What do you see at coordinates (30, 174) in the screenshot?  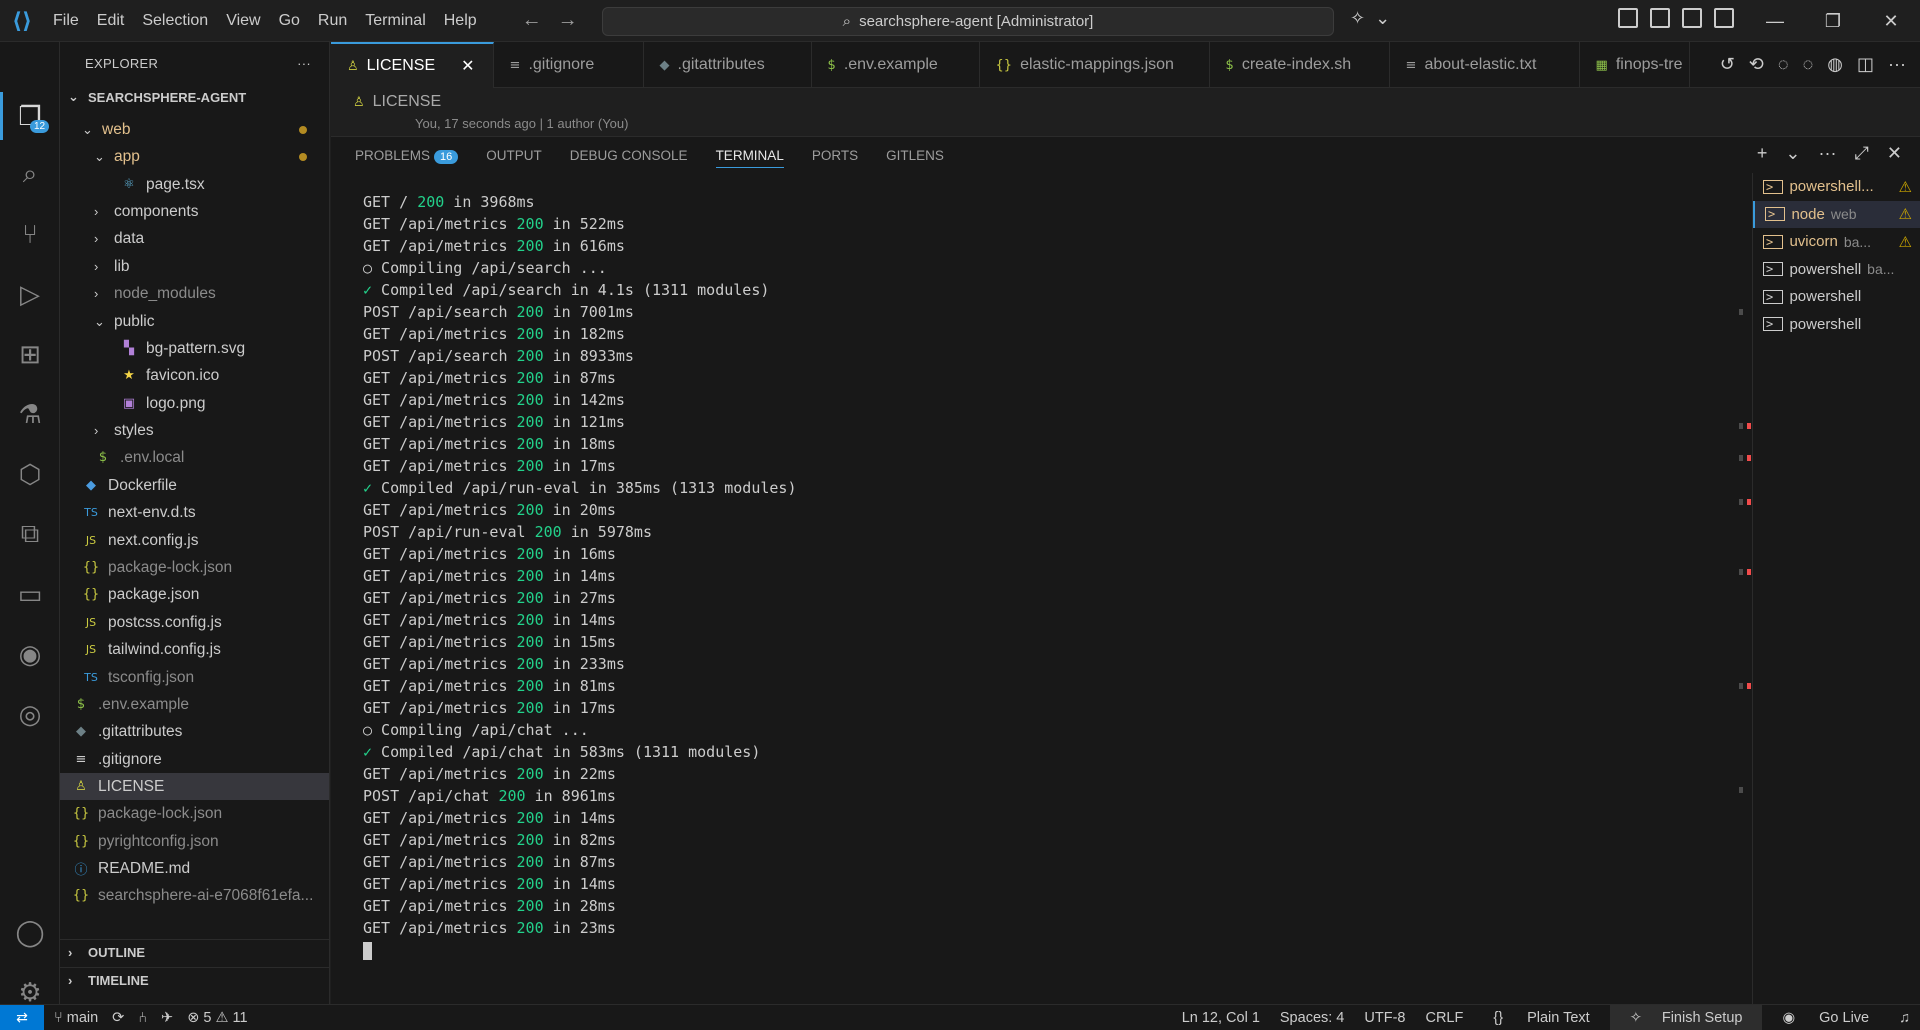 I see `search-view-icon: ⌕` at bounding box center [30, 174].